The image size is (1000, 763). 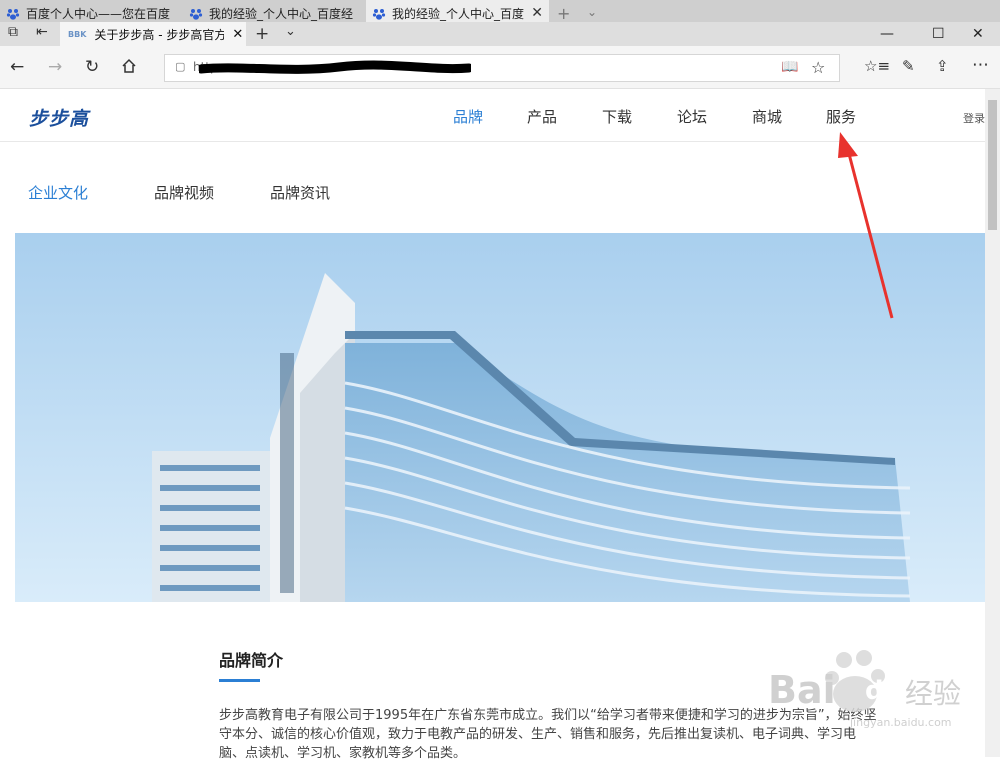 What do you see at coordinates (802, 690) in the screenshot?
I see `watermark-brand: Bai` at bounding box center [802, 690].